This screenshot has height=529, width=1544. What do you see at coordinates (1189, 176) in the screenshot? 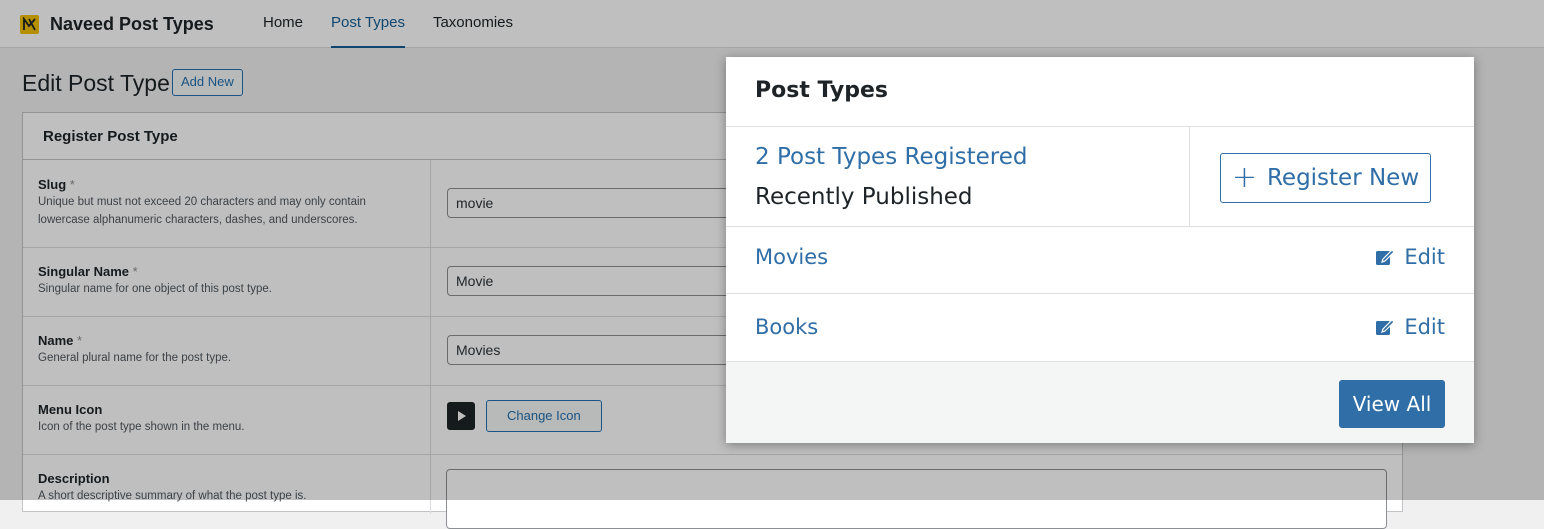
I see `vertical-divider` at bounding box center [1189, 176].